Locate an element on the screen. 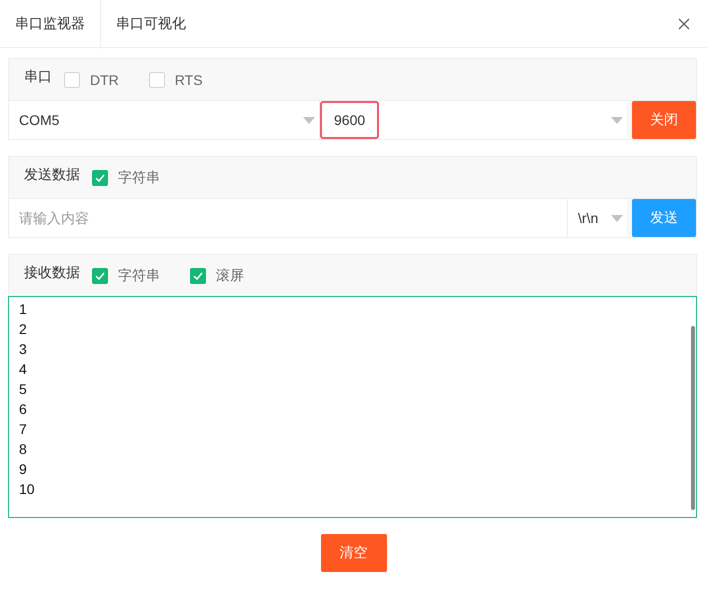 This screenshot has width=707, height=597. baud-select: 9600 is located at coordinates (473, 120).